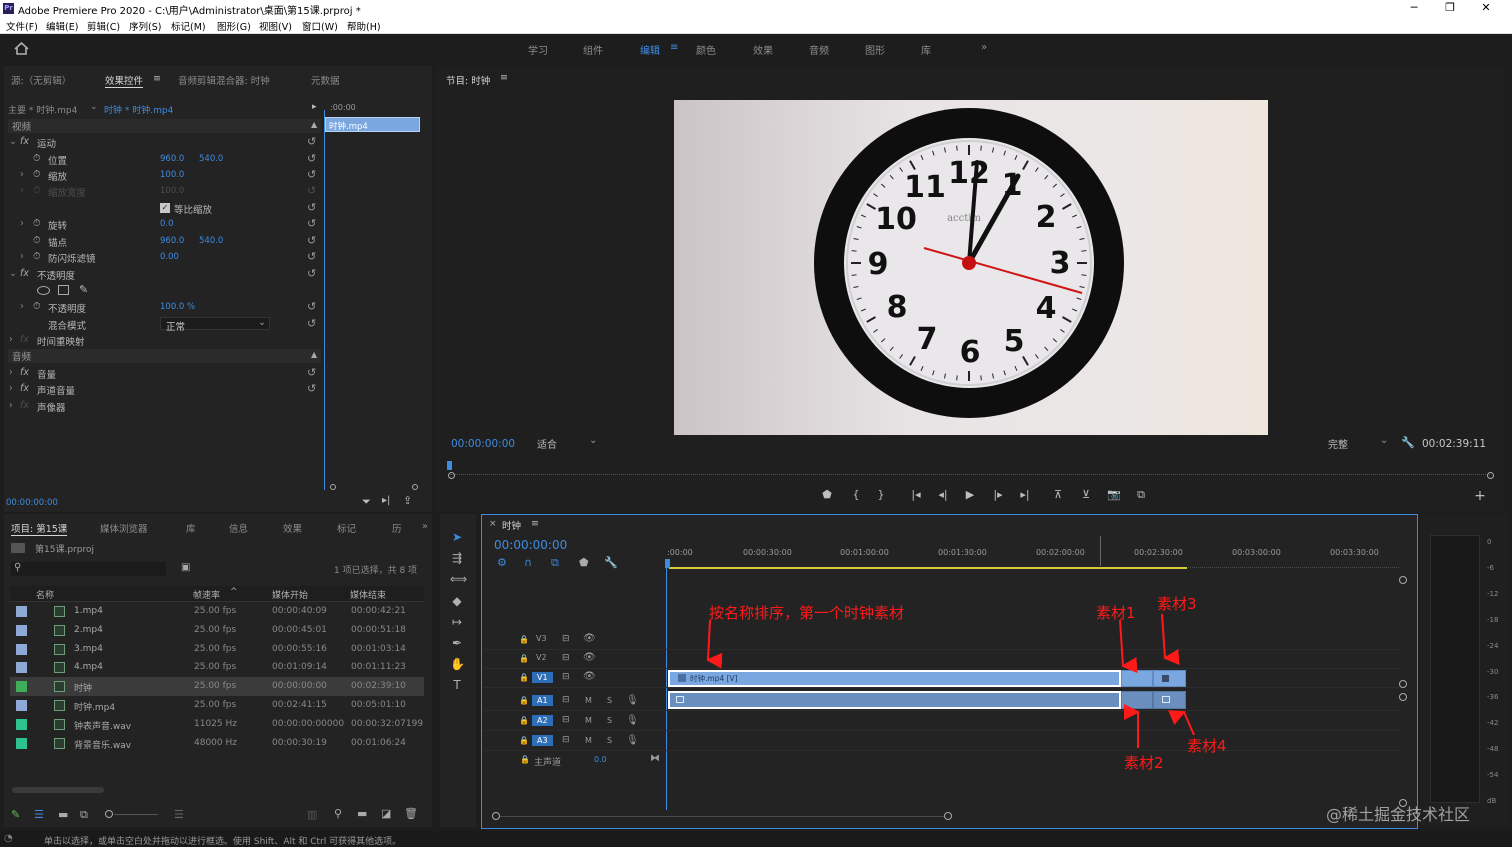 This screenshot has width=1512, height=847. Describe the element at coordinates (238, 528) in the screenshot. I see `tab-info: 信息` at that location.